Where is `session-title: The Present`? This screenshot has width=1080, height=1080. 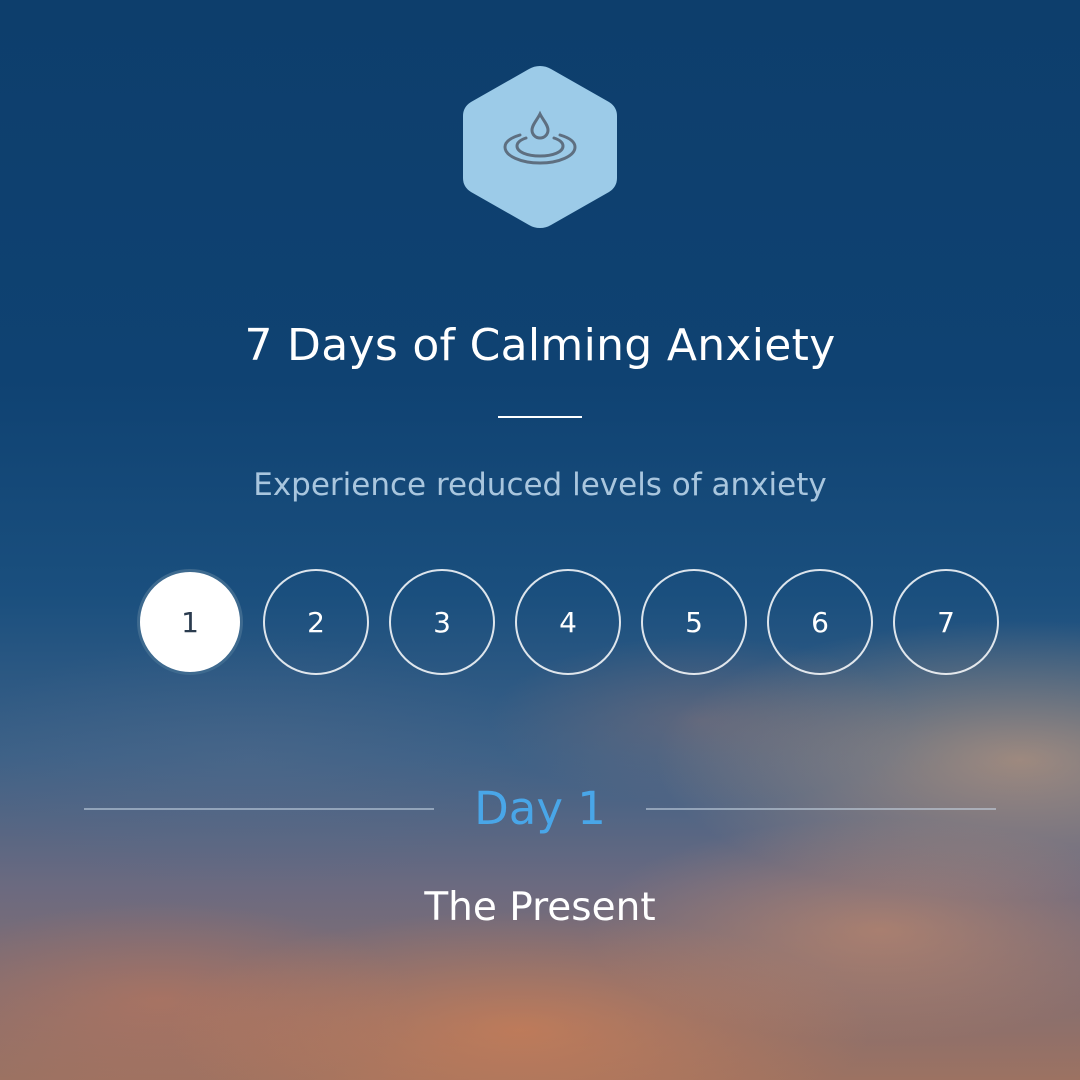 session-title: The Present is located at coordinates (540, 908).